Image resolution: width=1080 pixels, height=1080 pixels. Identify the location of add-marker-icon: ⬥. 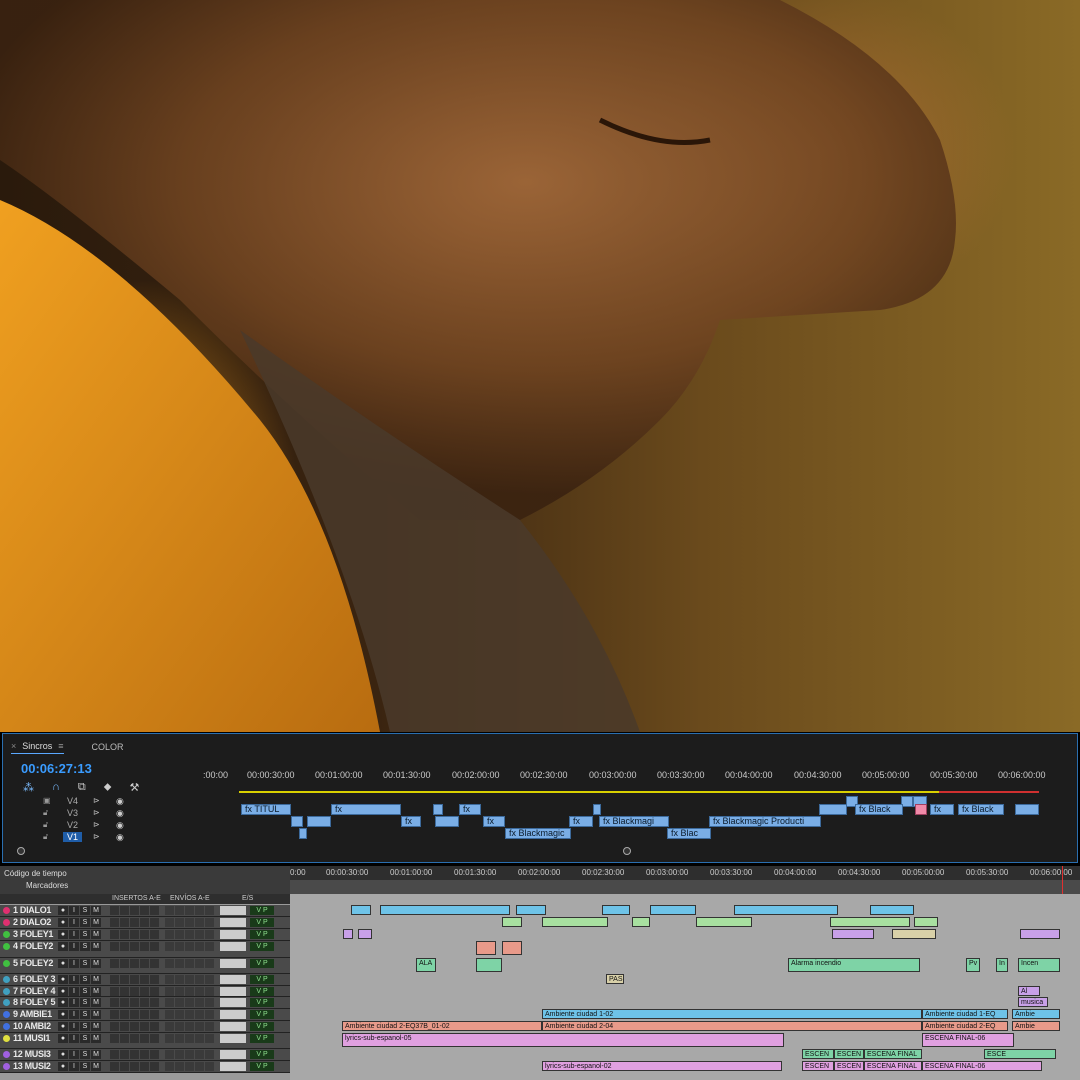
(108, 787).